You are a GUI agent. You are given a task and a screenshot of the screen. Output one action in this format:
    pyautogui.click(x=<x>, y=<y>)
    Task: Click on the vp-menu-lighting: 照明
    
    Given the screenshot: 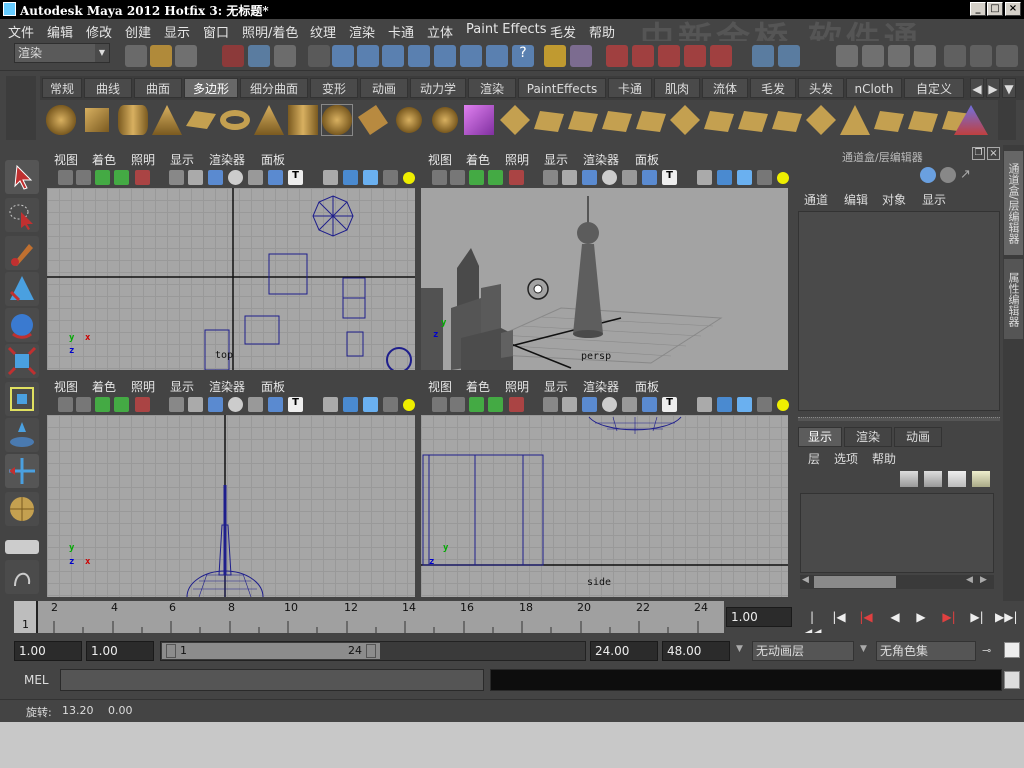 What is the action you would take?
    pyautogui.click(x=143, y=386)
    